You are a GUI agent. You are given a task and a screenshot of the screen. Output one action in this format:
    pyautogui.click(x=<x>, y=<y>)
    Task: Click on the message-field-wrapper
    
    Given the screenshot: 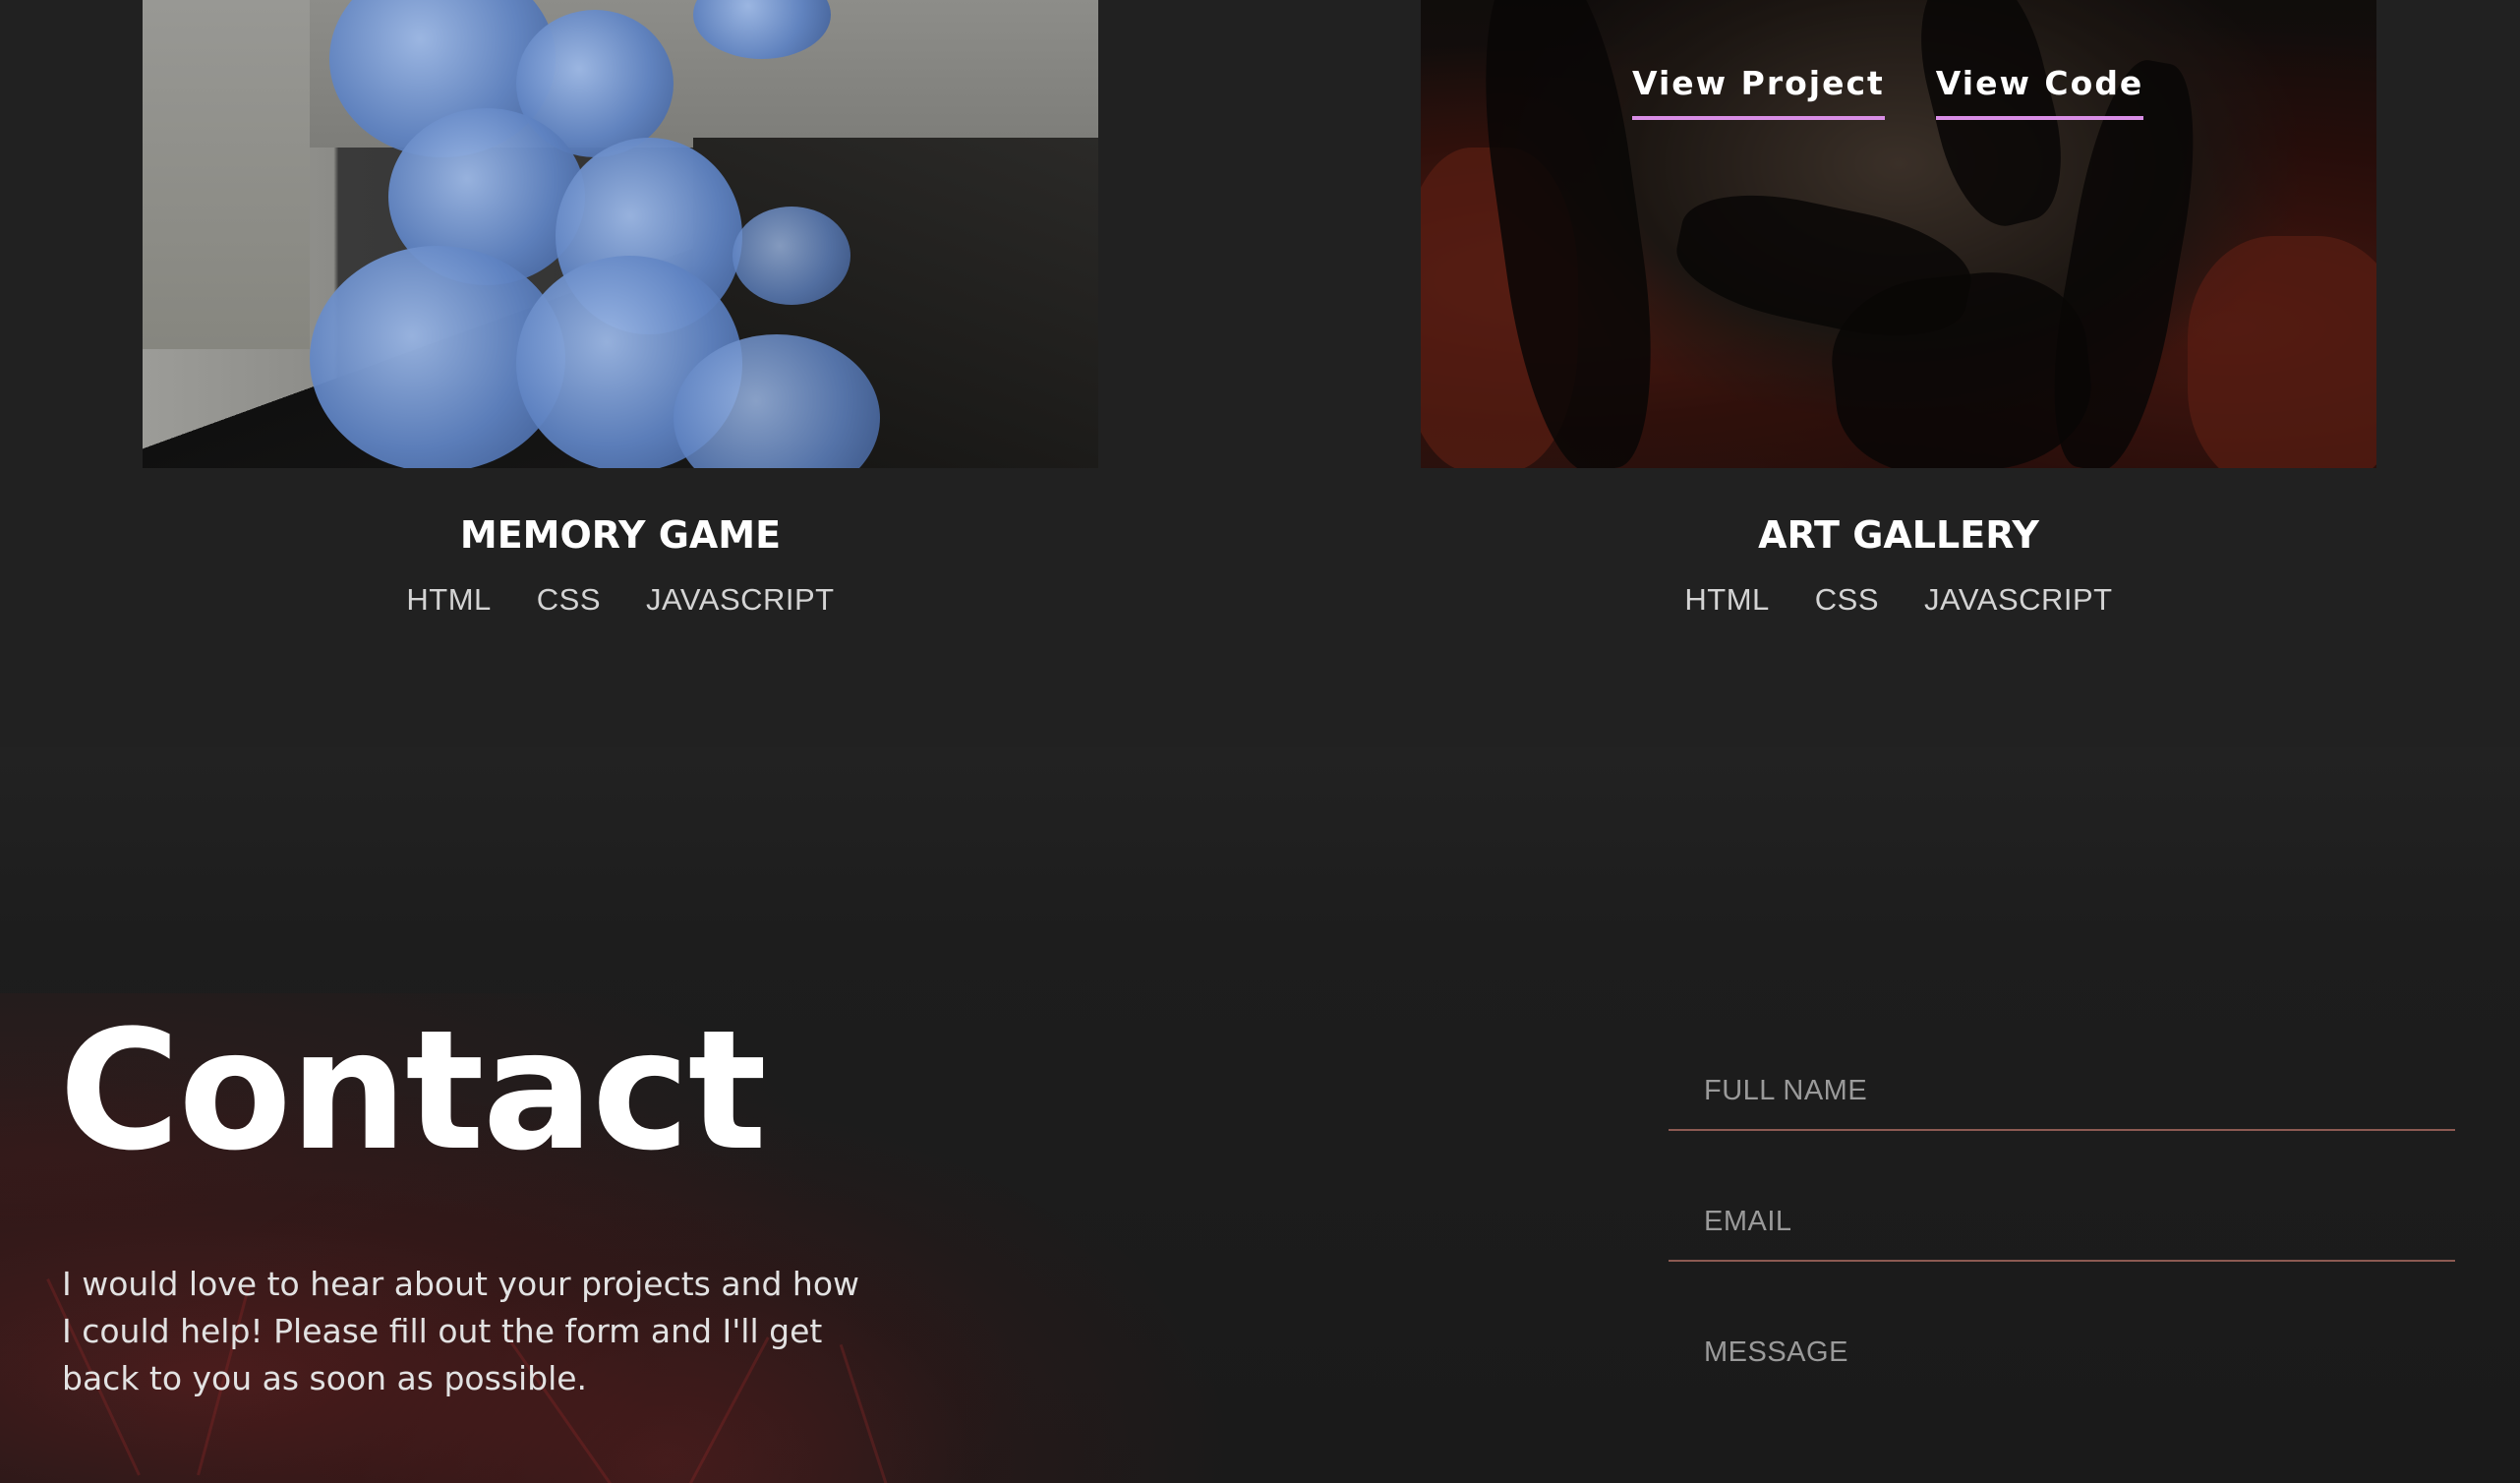 What is the action you would take?
    pyautogui.click(x=2062, y=1343)
    